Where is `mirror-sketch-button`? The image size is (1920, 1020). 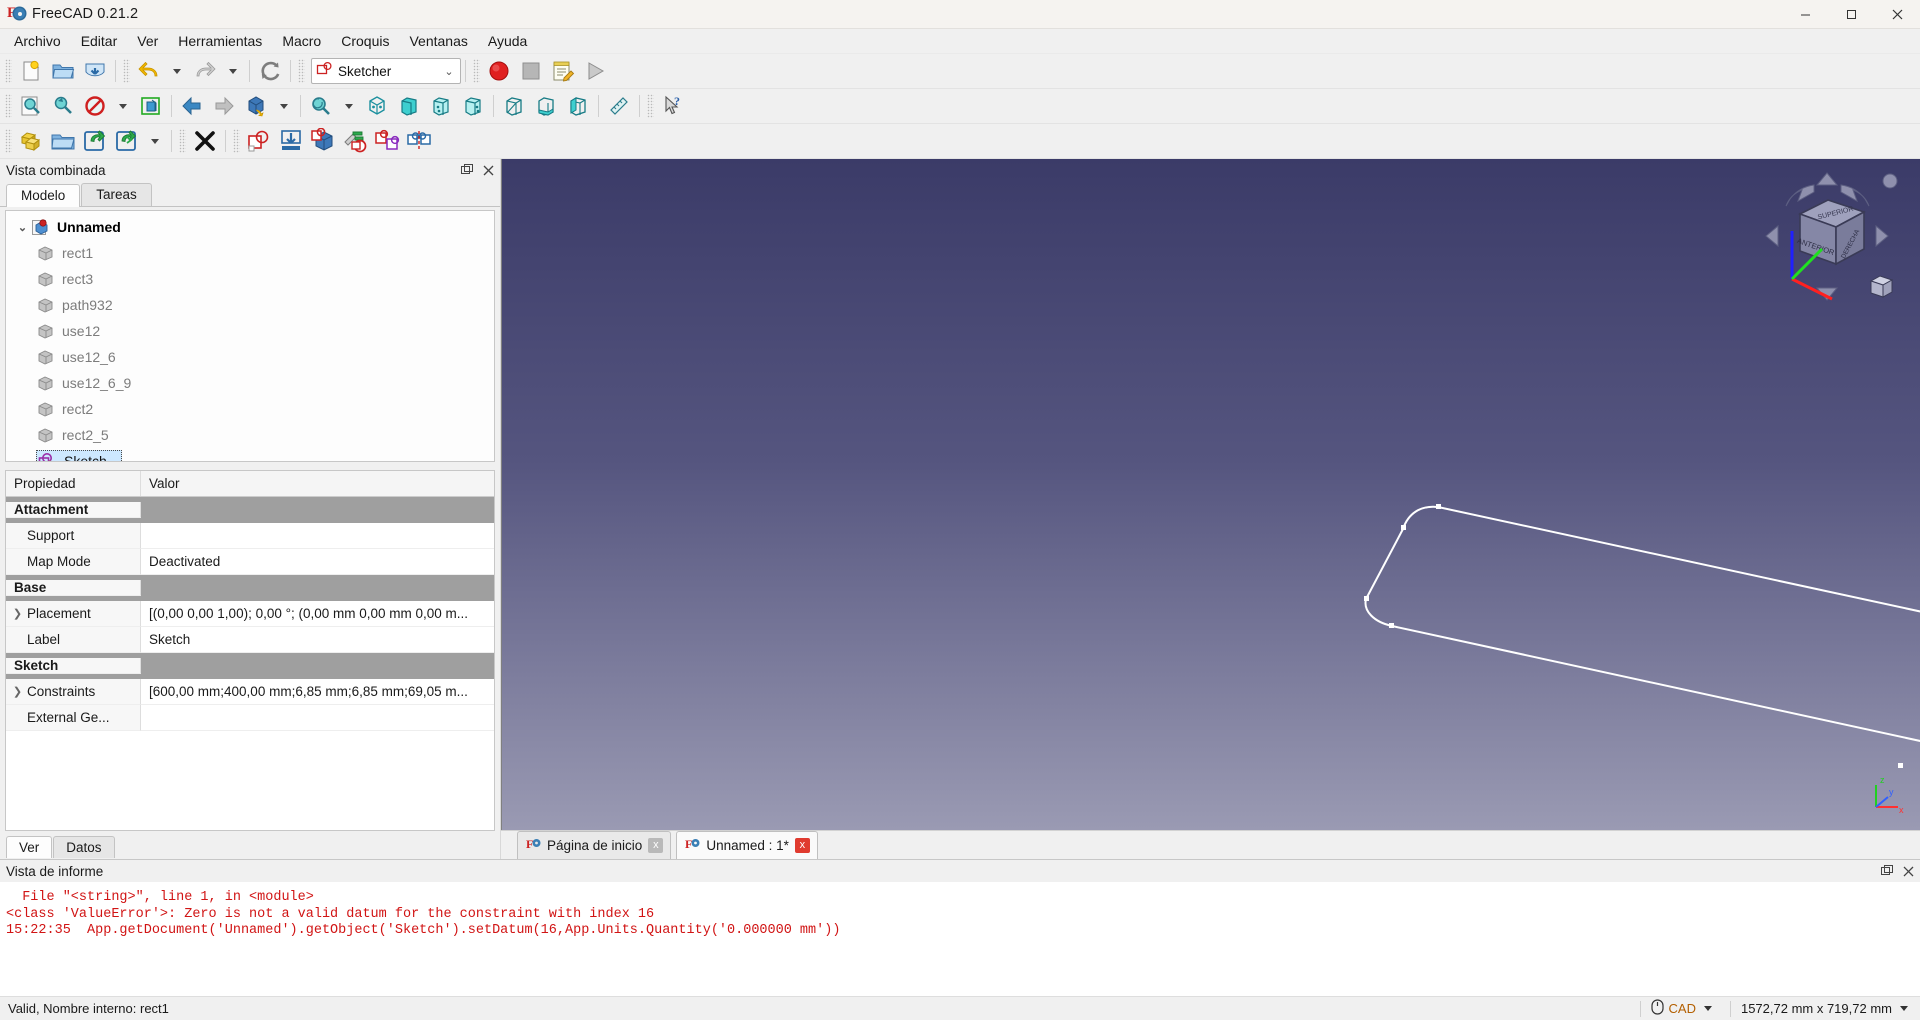 mirror-sketch-button is located at coordinates (419, 141).